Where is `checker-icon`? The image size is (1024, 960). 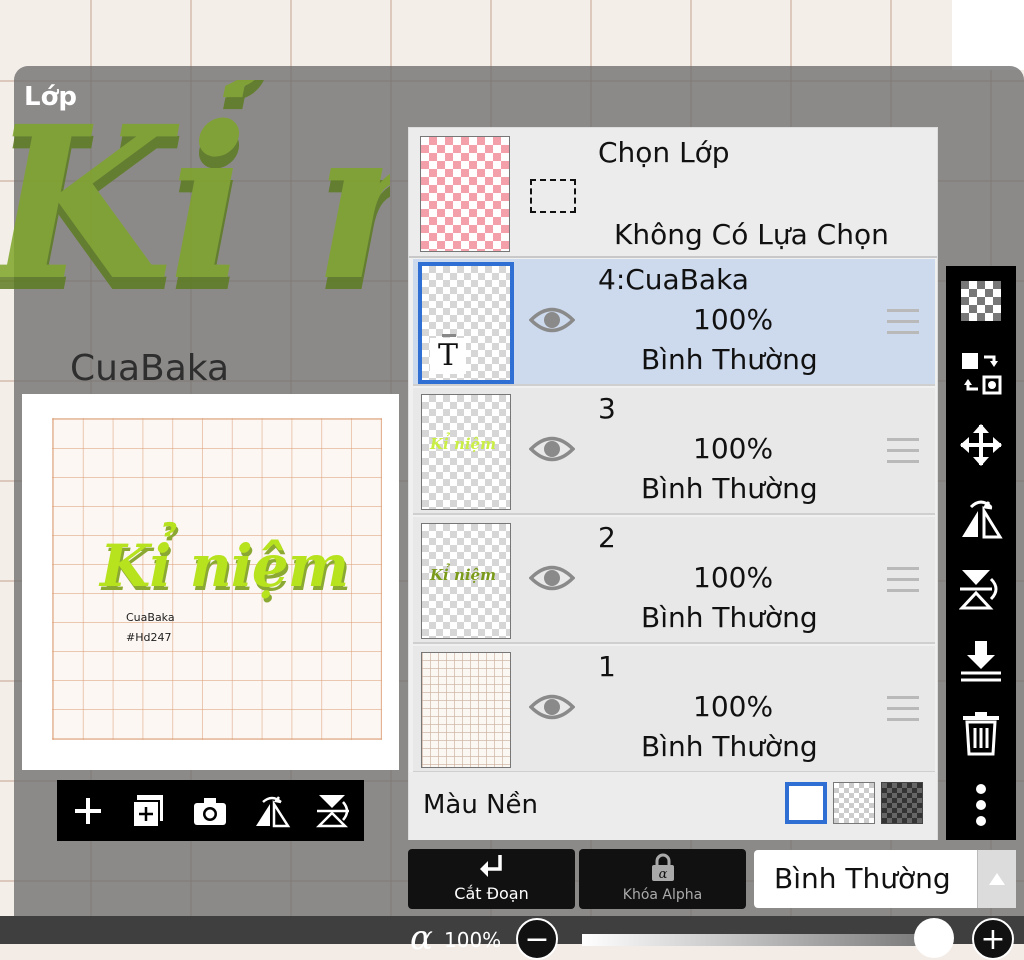
checker-icon is located at coordinates (981, 301).